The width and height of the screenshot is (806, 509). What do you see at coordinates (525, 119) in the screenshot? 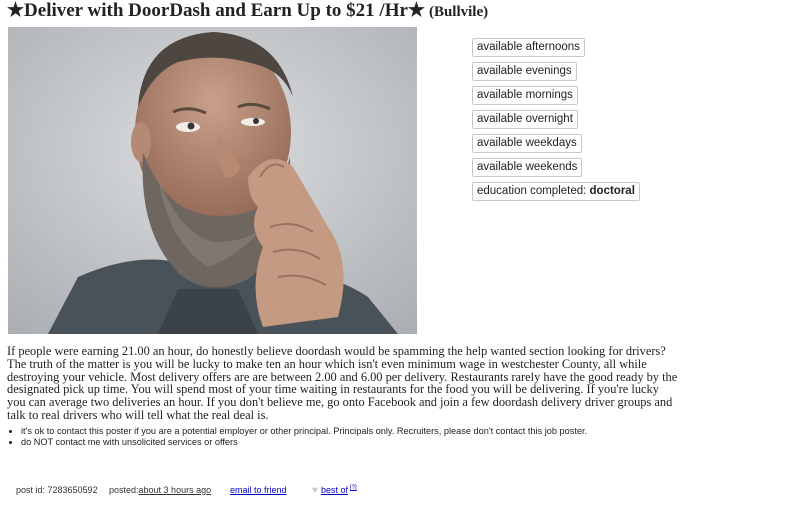
I see `attribute-available-overnight: available overnight` at bounding box center [525, 119].